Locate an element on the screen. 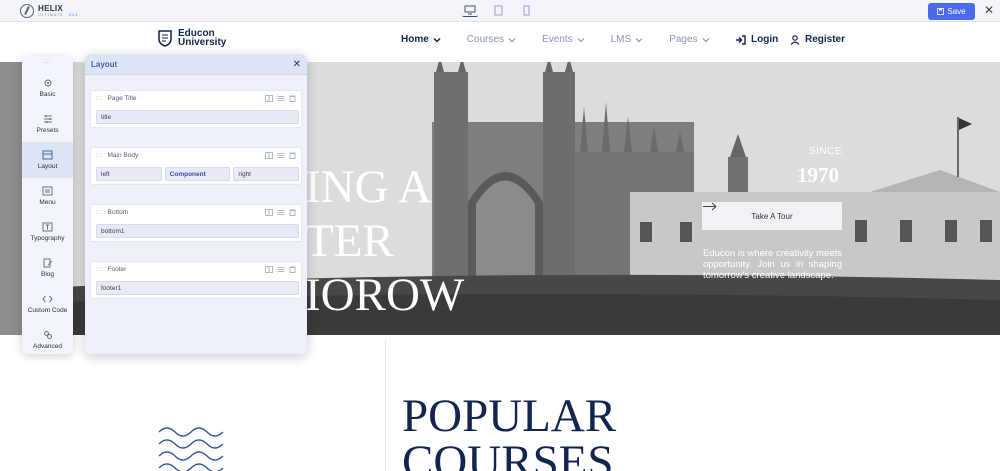 The image size is (1000, 471). brand-line2: University is located at coordinates (202, 42).